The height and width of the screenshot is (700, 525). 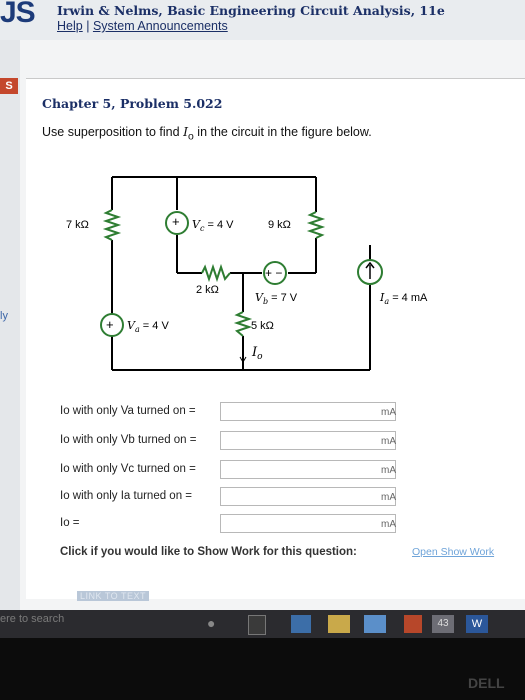 I want to click on mail-badge-icon: 43, so click(x=443, y=624).